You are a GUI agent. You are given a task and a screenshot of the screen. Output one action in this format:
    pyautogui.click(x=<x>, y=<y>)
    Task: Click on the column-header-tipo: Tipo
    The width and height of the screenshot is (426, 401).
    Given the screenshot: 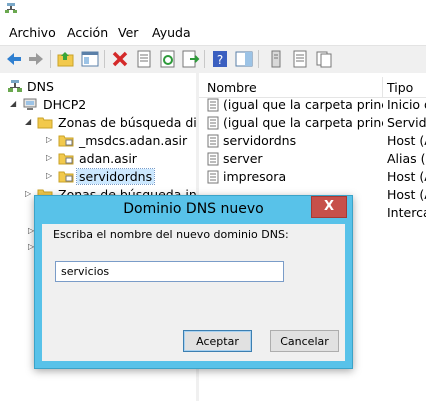 What is the action you would take?
    pyautogui.click(x=400, y=87)
    